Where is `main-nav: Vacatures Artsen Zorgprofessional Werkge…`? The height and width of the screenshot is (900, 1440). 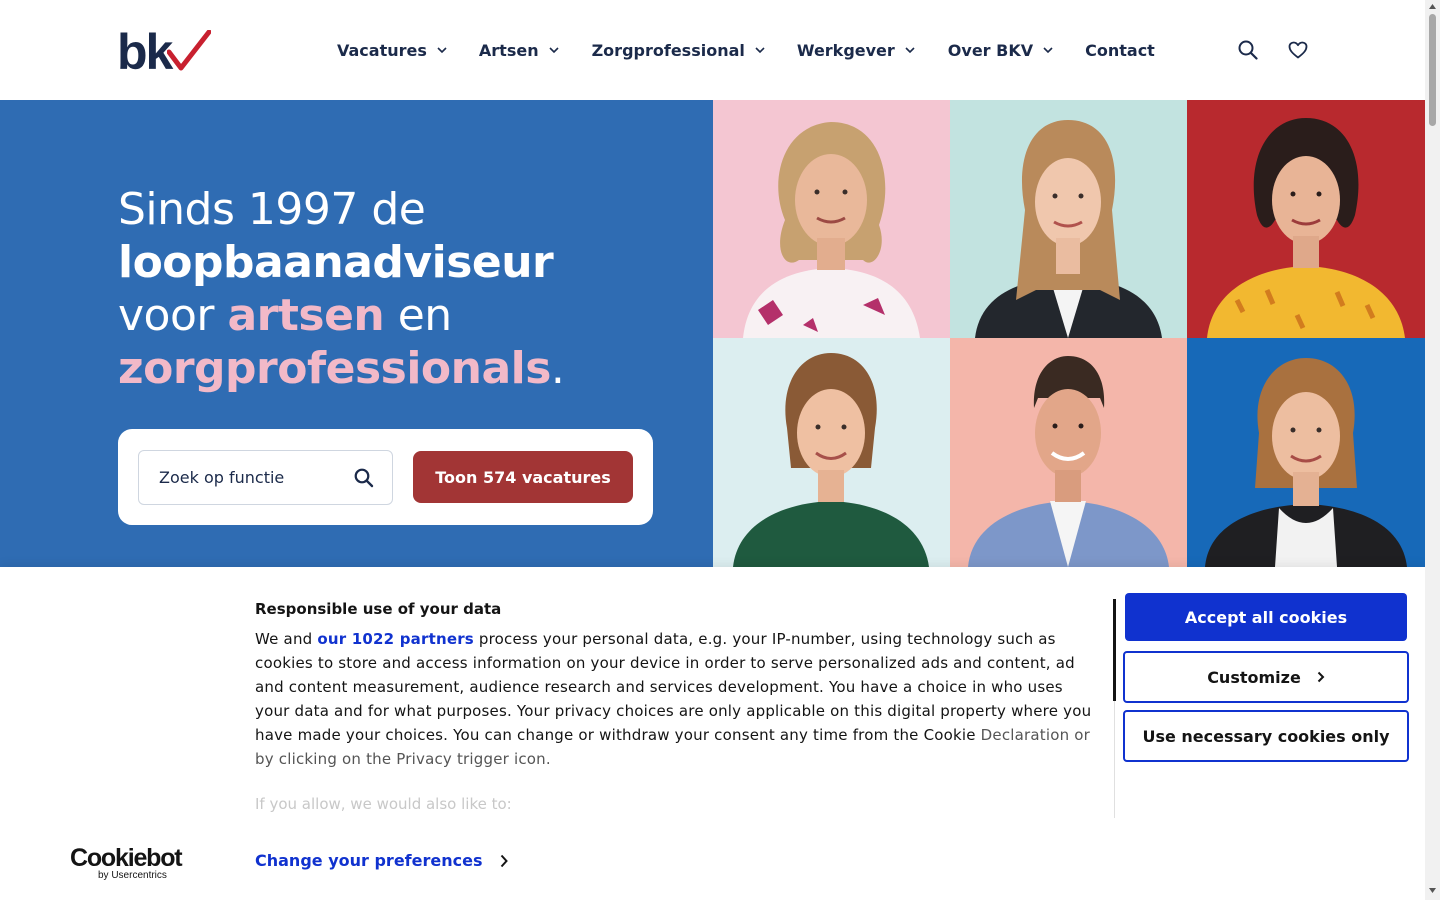
main-nav: Vacatures Artsen Zorgprofessional Werkge… is located at coordinates (746, 50).